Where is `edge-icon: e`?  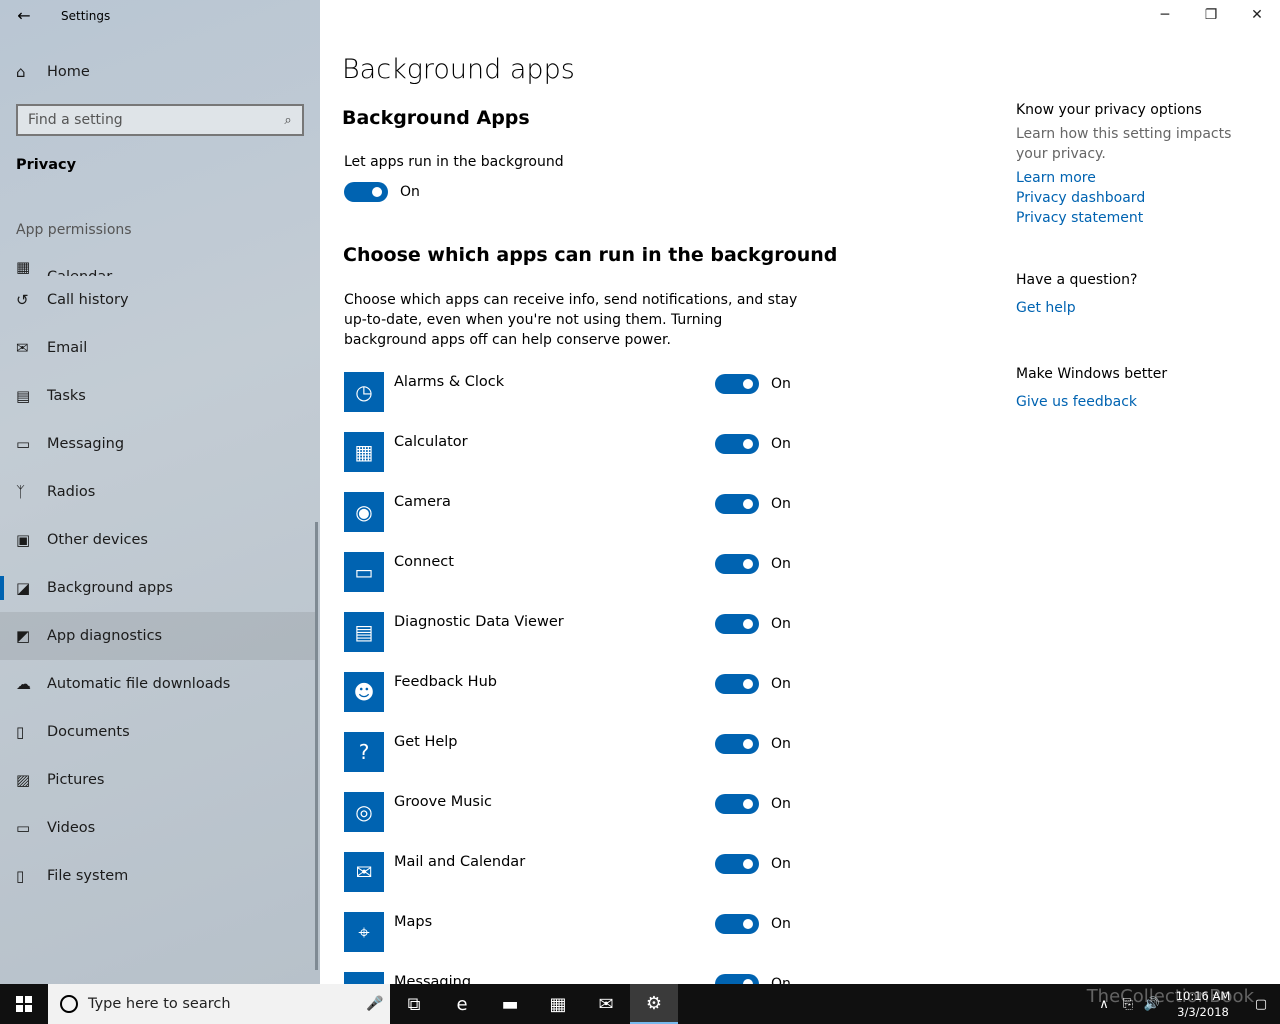 edge-icon: e is located at coordinates (462, 1004).